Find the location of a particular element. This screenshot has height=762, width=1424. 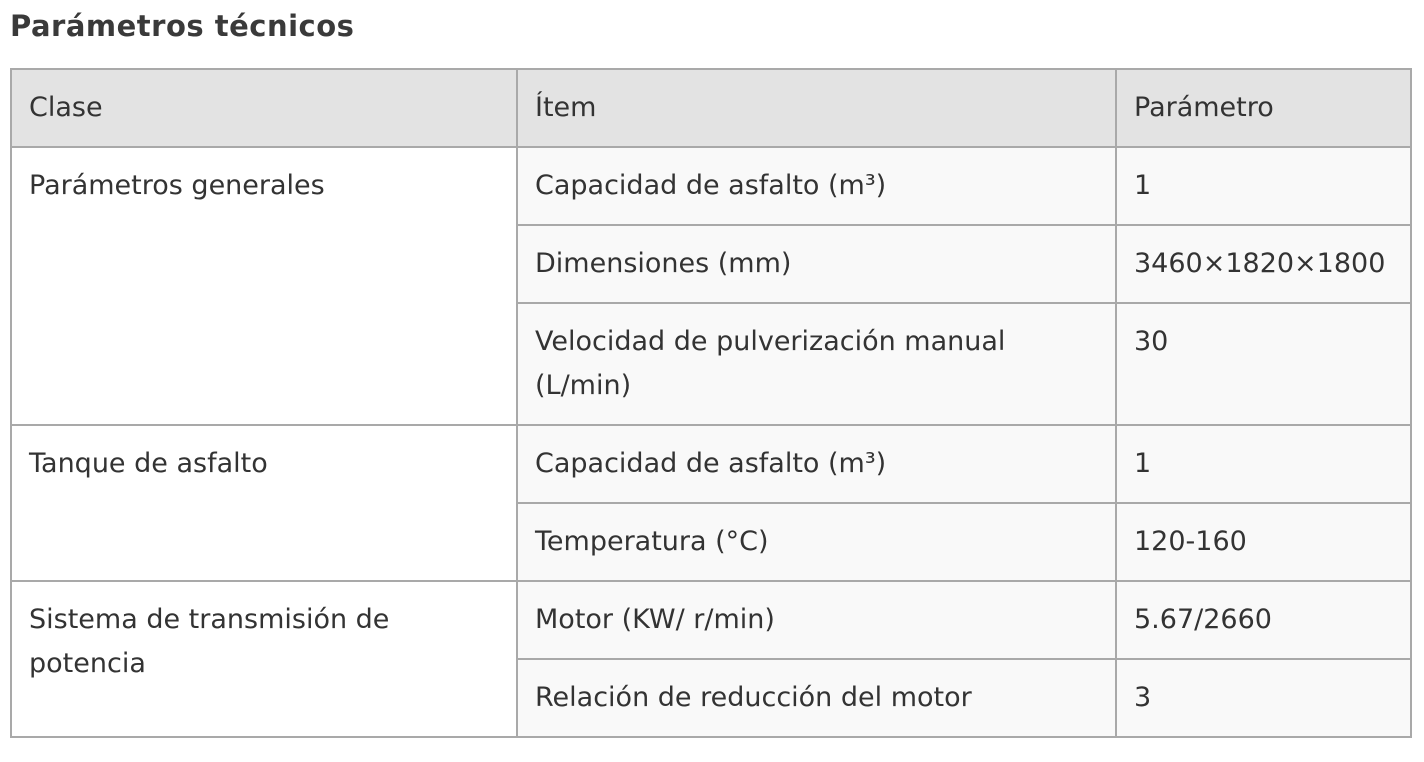

param-cell: 30 is located at coordinates (1263, 364).